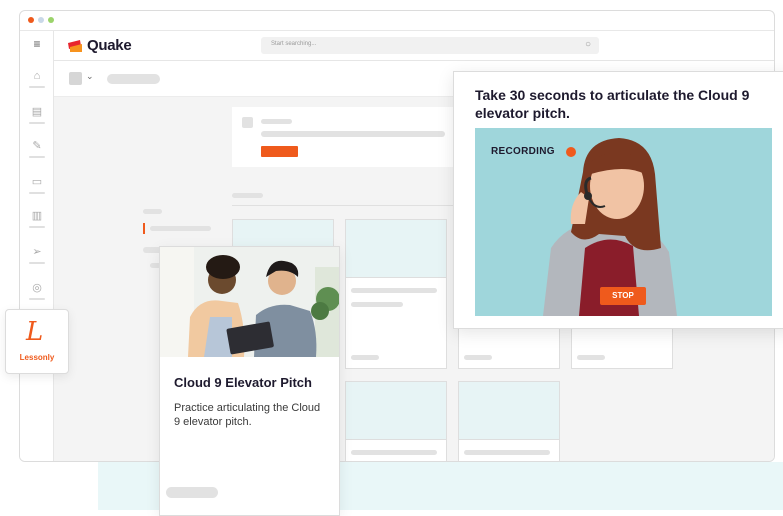 This screenshot has width=783, height=516. Describe the element at coordinates (75, 78) in the screenshot. I see `view-toggle-icon` at that location.